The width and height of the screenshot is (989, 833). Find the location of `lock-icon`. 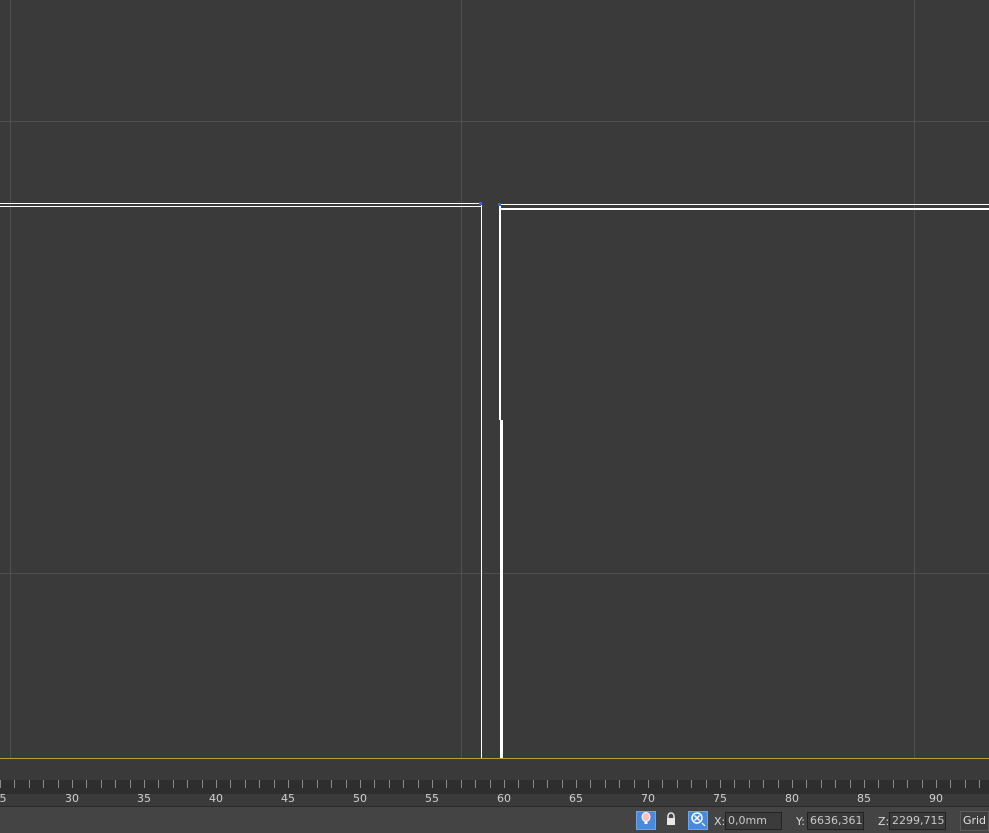

lock-icon is located at coordinates (671, 820).